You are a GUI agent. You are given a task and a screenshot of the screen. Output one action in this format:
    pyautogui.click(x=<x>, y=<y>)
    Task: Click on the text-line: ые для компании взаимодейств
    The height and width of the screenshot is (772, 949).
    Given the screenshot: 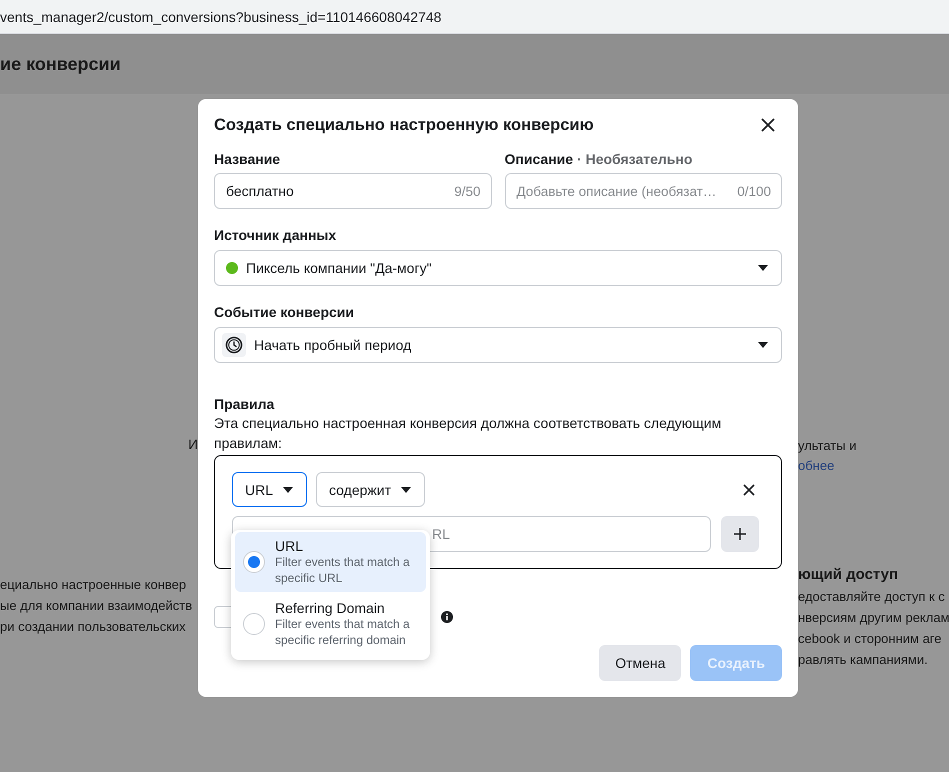 What is the action you would take?
    pyautogui.click(x=96, y=606)
    